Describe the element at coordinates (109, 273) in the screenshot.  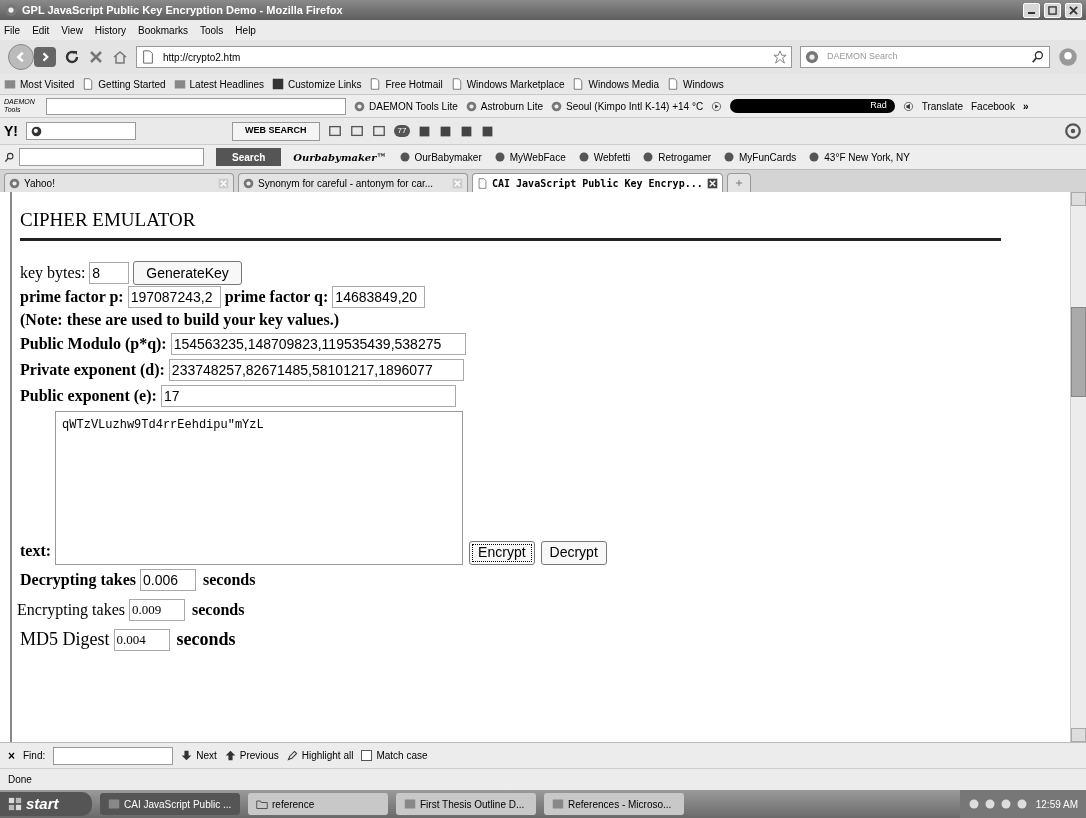
I see `input-field: 8` at that location.